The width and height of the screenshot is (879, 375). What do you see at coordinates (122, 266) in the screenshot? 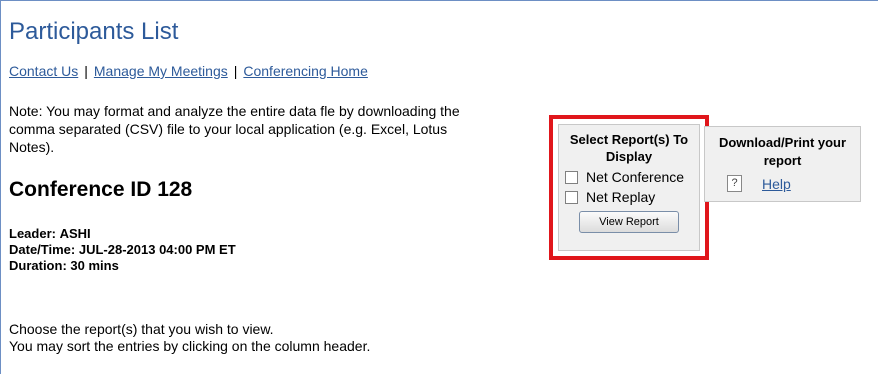
I see `duration-row: Duration: 30 mins` at bounding box center [122, 266].